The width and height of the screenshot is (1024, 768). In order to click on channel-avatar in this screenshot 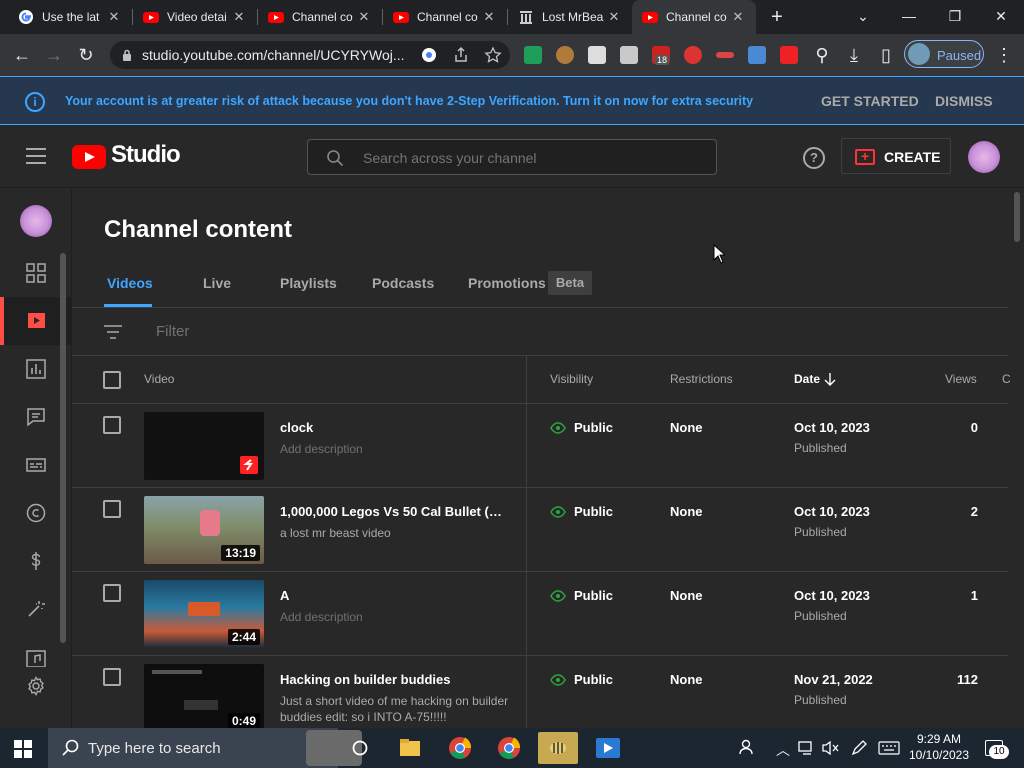, I will do `click(36, 221)`.